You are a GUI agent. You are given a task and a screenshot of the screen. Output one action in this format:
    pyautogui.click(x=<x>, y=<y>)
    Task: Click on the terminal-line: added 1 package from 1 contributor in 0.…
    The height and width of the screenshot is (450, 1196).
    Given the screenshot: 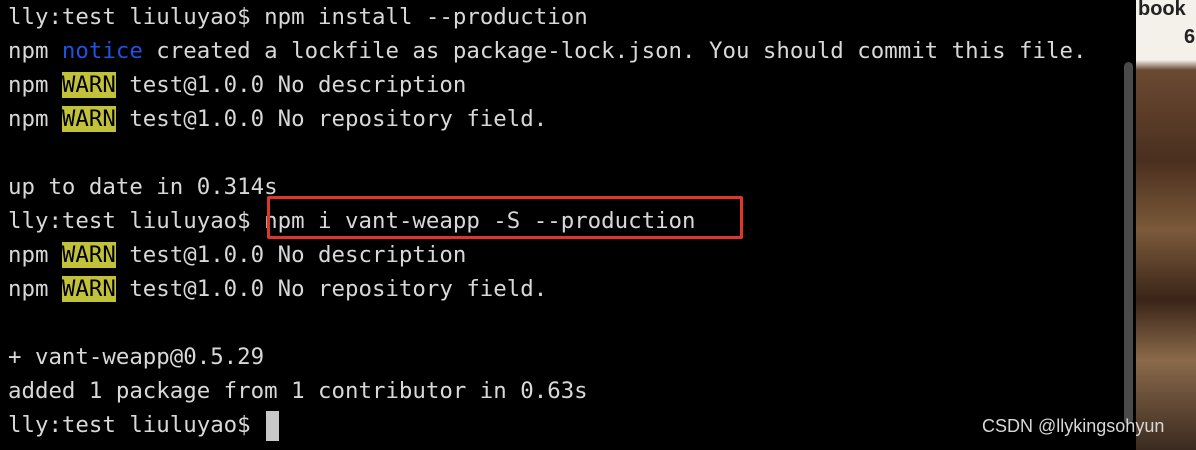 What is the action you would take?
    pyautogui.click(x=298, y=391)
    